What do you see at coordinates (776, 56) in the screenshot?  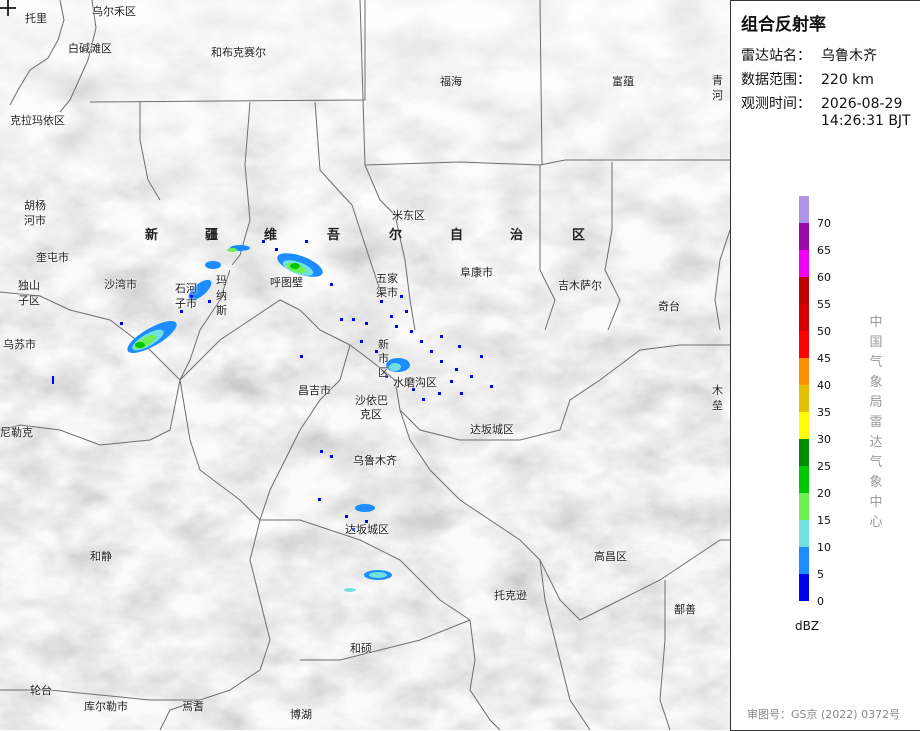 I see `station-label: 雷达站名：` at bounding box center [776, 56].